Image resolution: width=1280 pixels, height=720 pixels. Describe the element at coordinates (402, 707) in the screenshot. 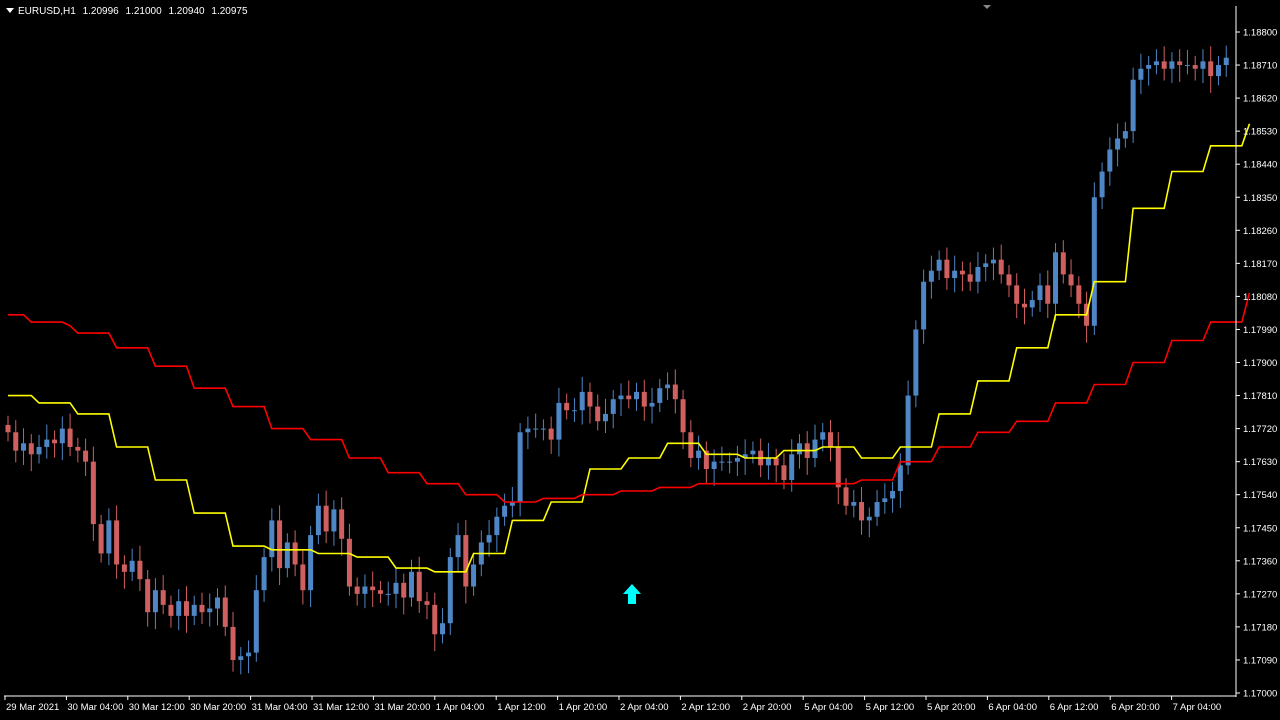

I see `time-tick-label: 31 Mar 20:00` at that location.